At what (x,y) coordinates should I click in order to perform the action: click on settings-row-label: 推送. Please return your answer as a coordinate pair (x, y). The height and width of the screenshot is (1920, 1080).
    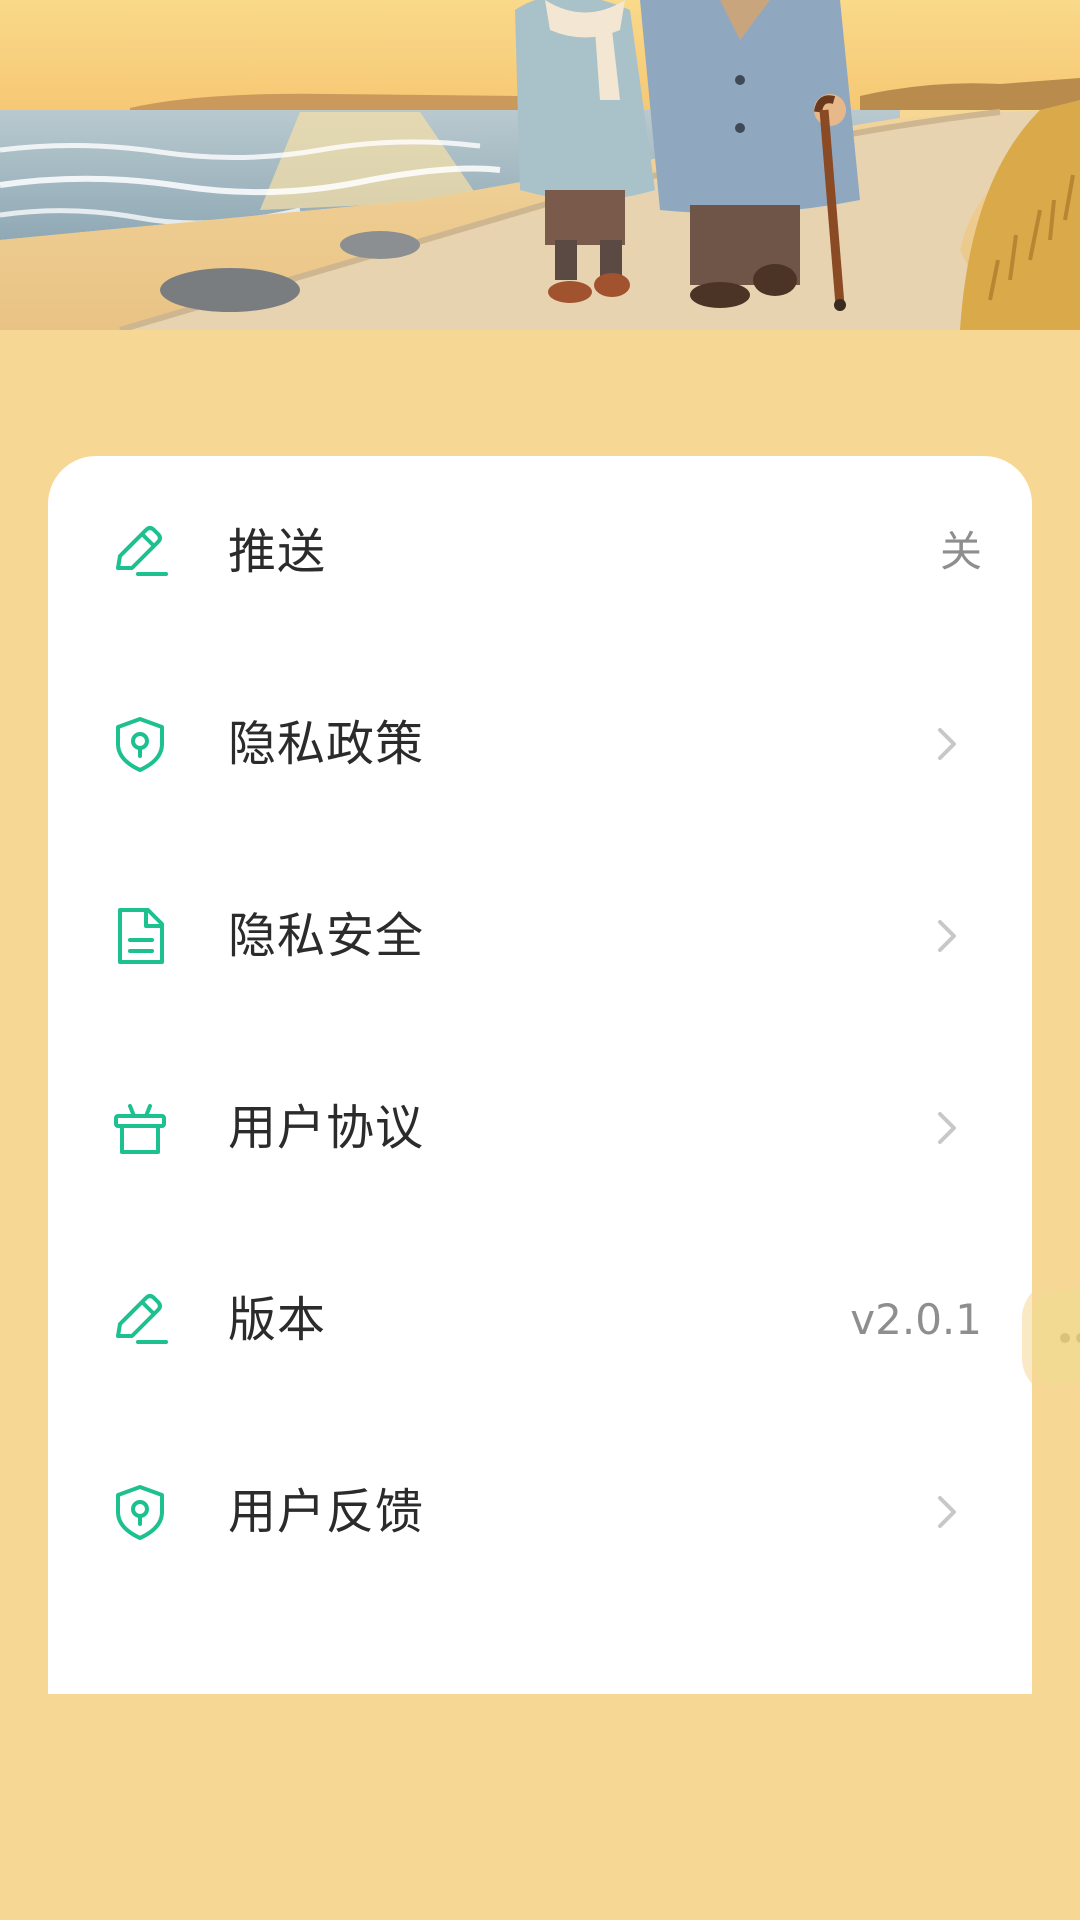
    Looking at the image, I should click on (277, 552).